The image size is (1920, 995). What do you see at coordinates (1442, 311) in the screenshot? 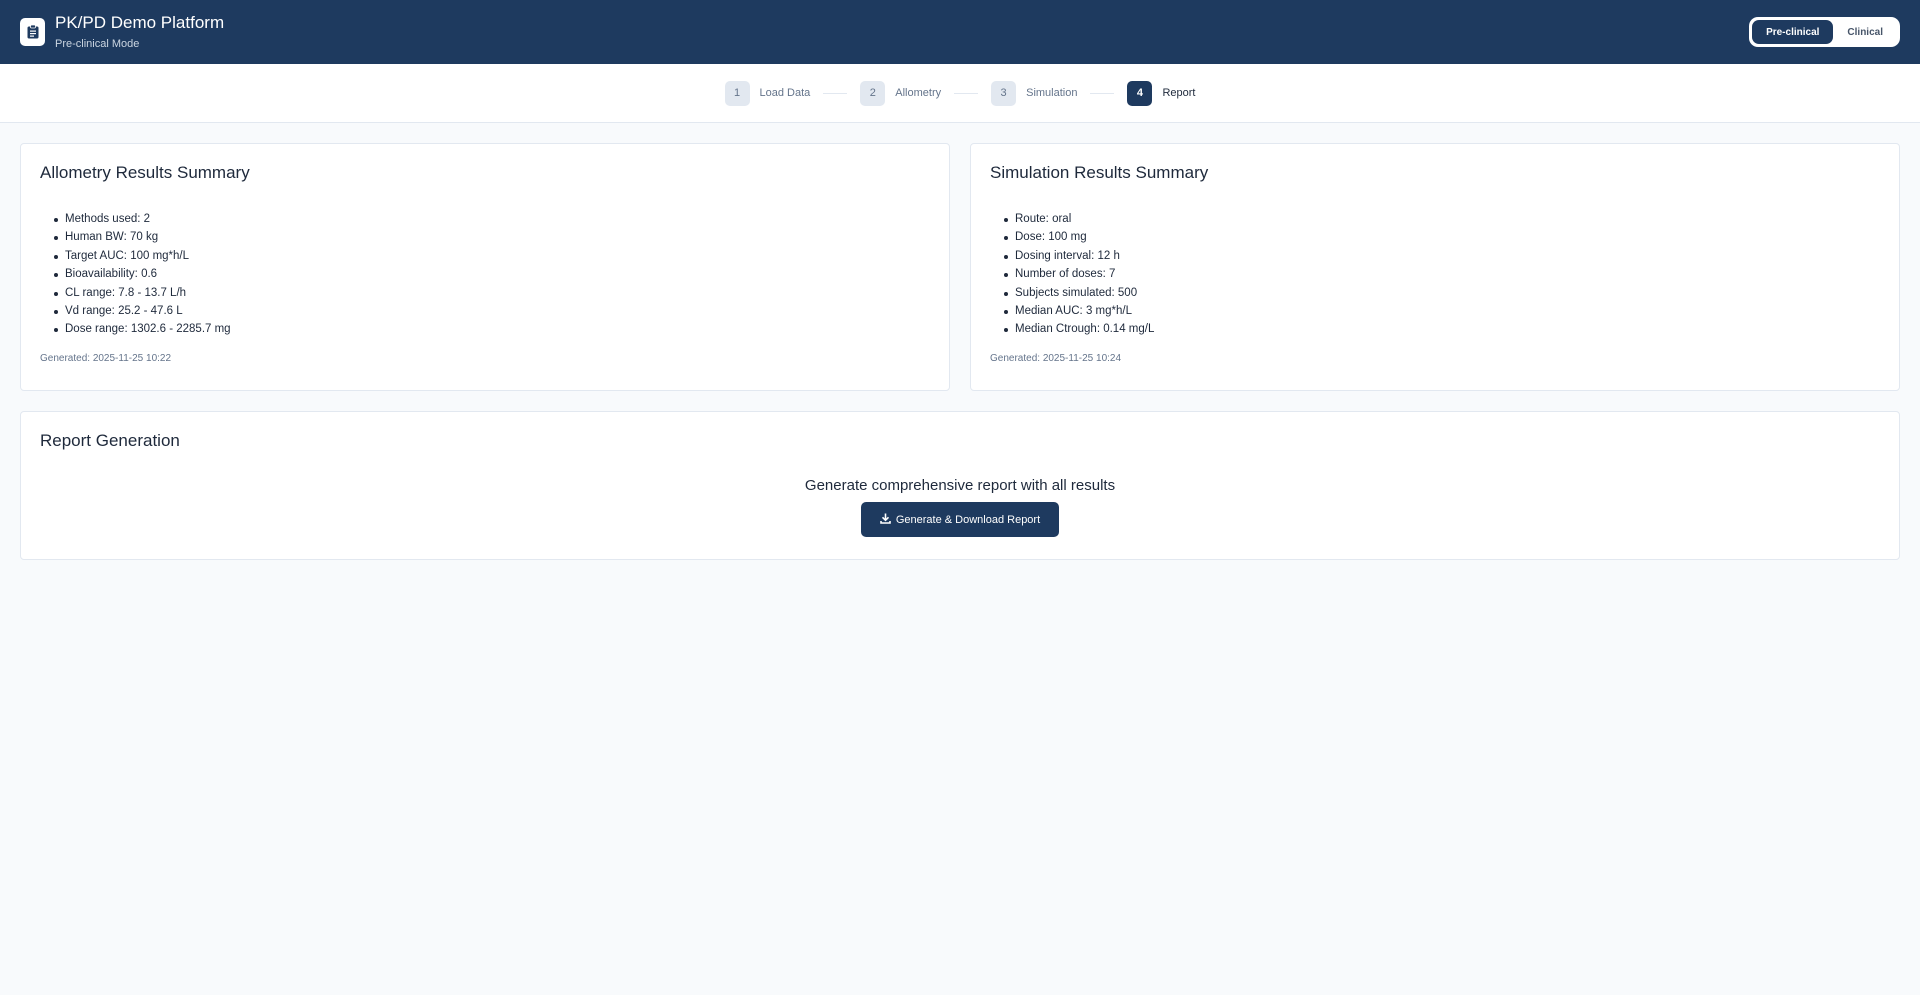
I see `list-item: Median AUC: 3 mg*h/L` at bounding box center [1442, 311].